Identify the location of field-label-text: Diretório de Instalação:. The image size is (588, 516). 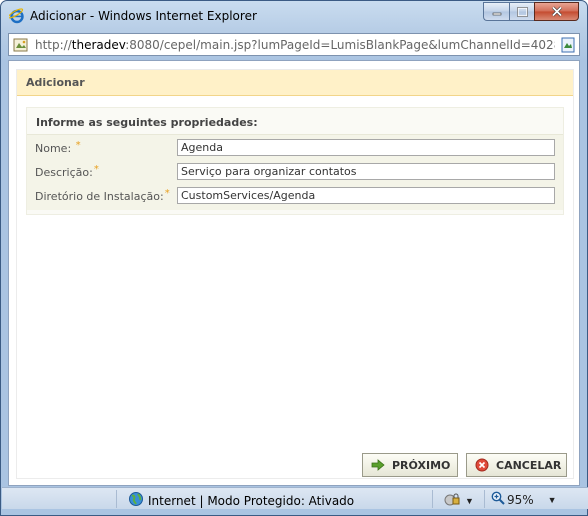
(99, 196).